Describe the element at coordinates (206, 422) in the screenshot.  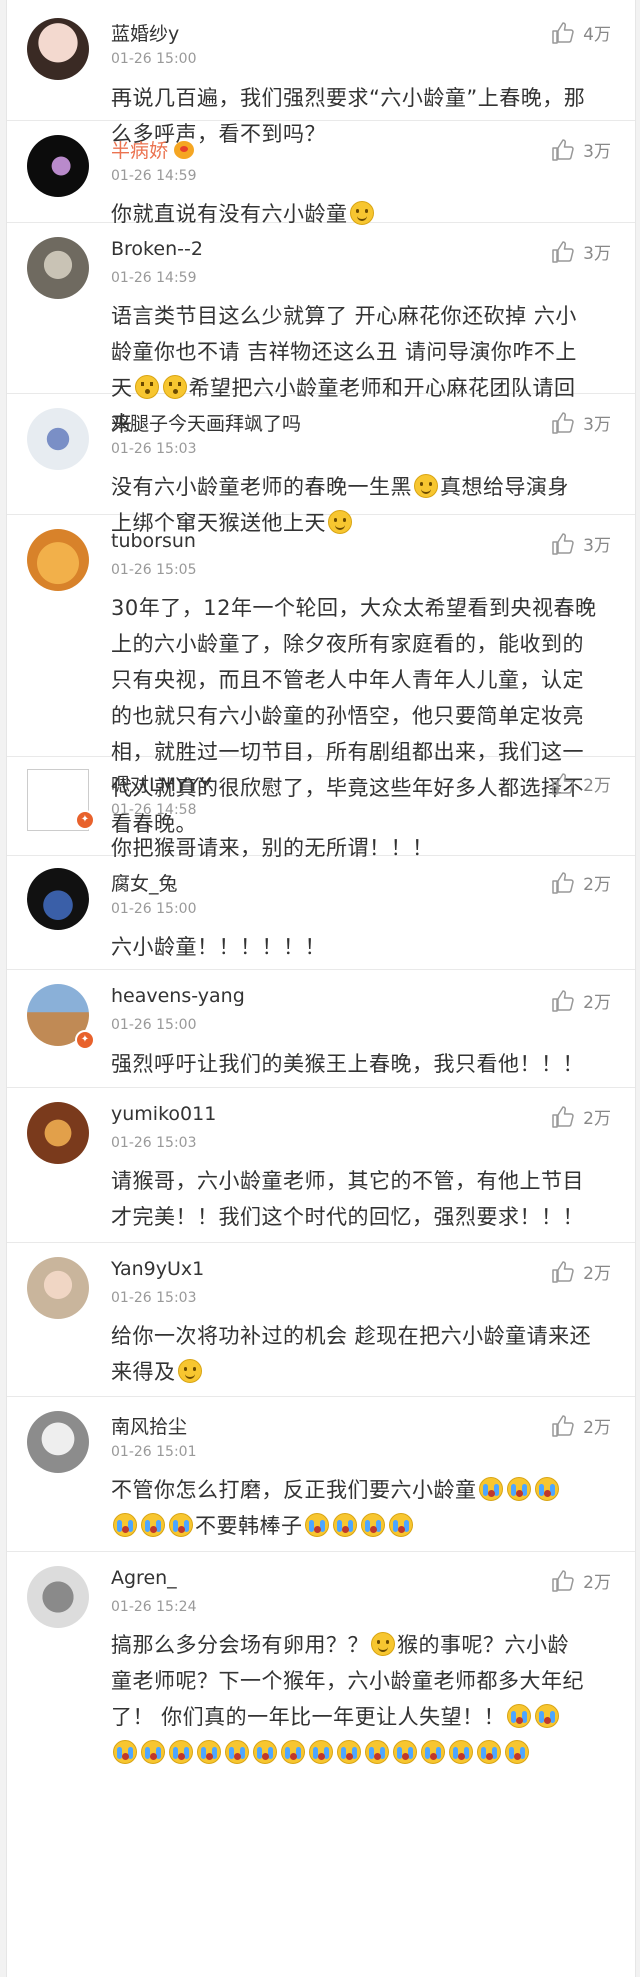
I see `username: 鸡腿子今天画拜飒了吗` at that location.